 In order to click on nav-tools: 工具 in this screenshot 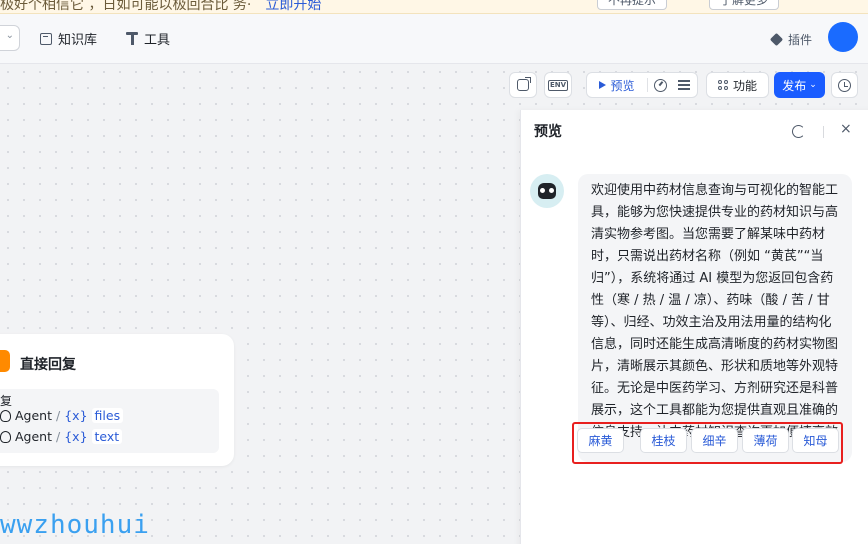, I will do `click(148, 38)`.